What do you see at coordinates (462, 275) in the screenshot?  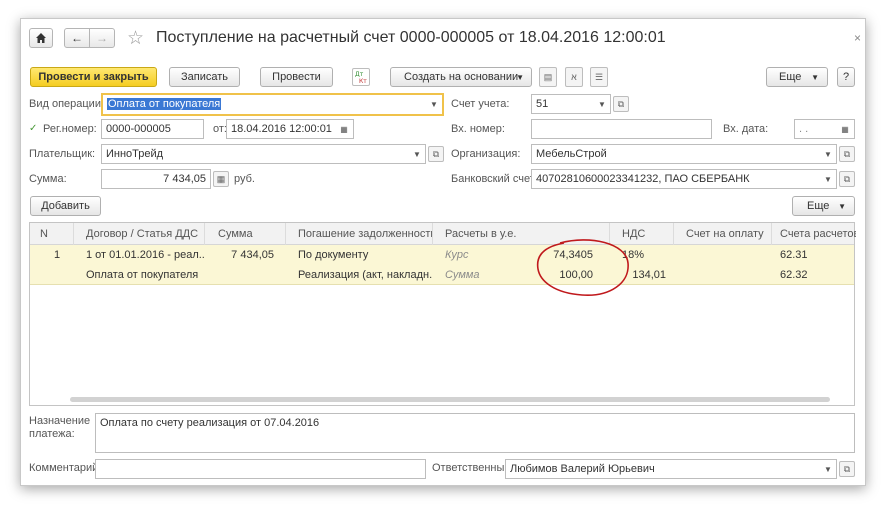 I see `row-ue-label: Сумма` at bounding box center [462, 275].